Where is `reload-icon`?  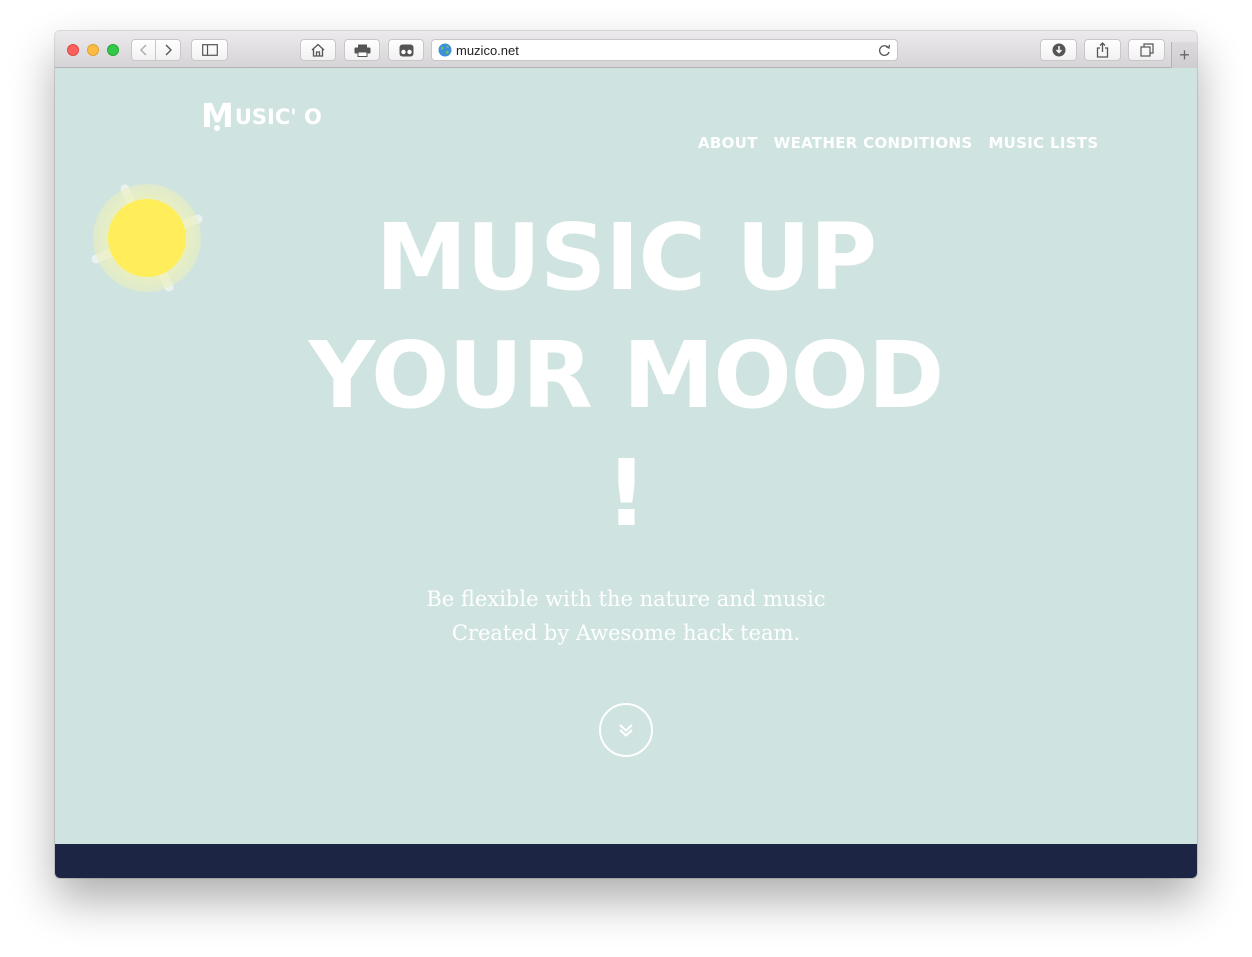 reload-icon is located at coordinates (884, 50).